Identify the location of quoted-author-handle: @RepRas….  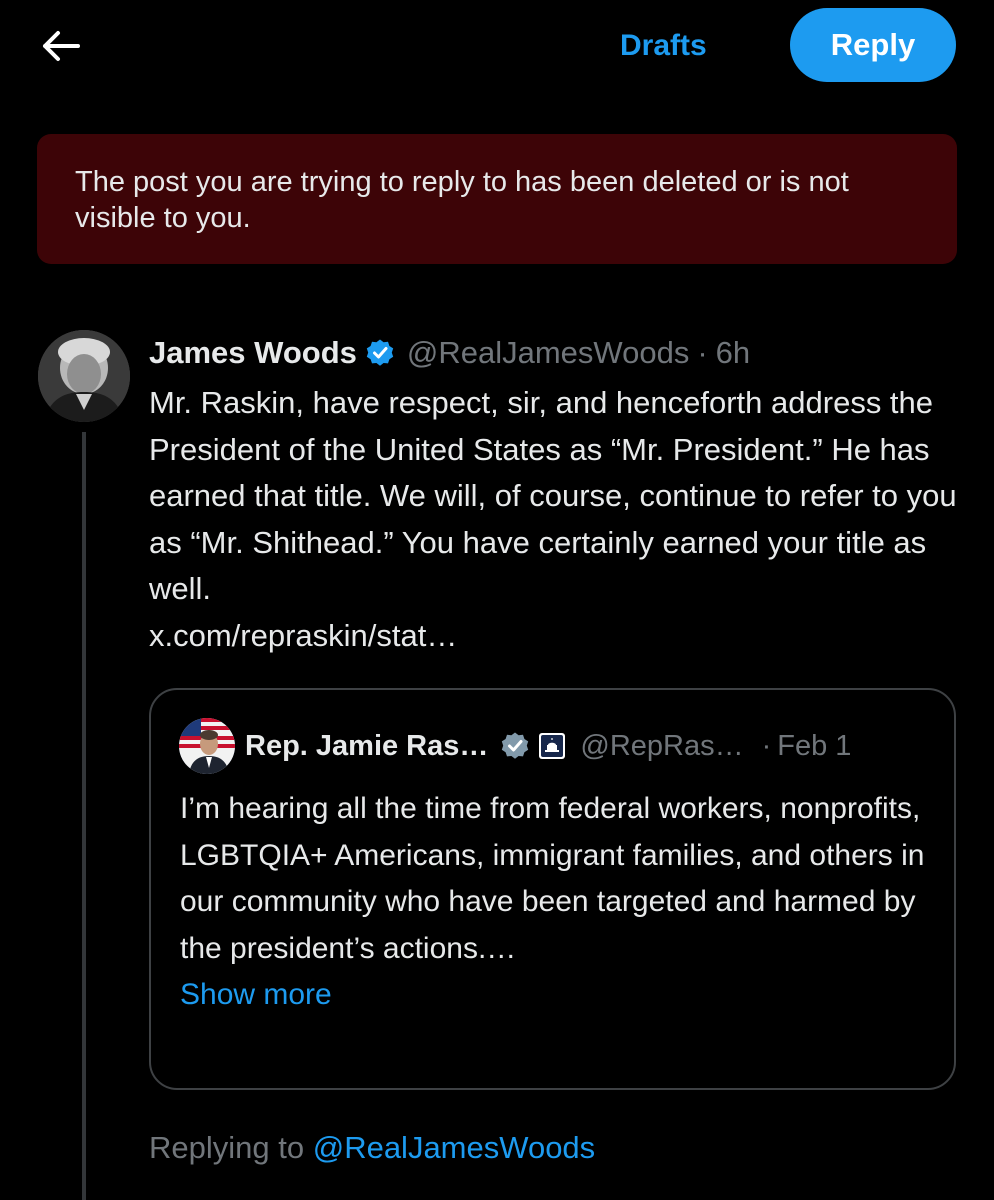
(662, 745).